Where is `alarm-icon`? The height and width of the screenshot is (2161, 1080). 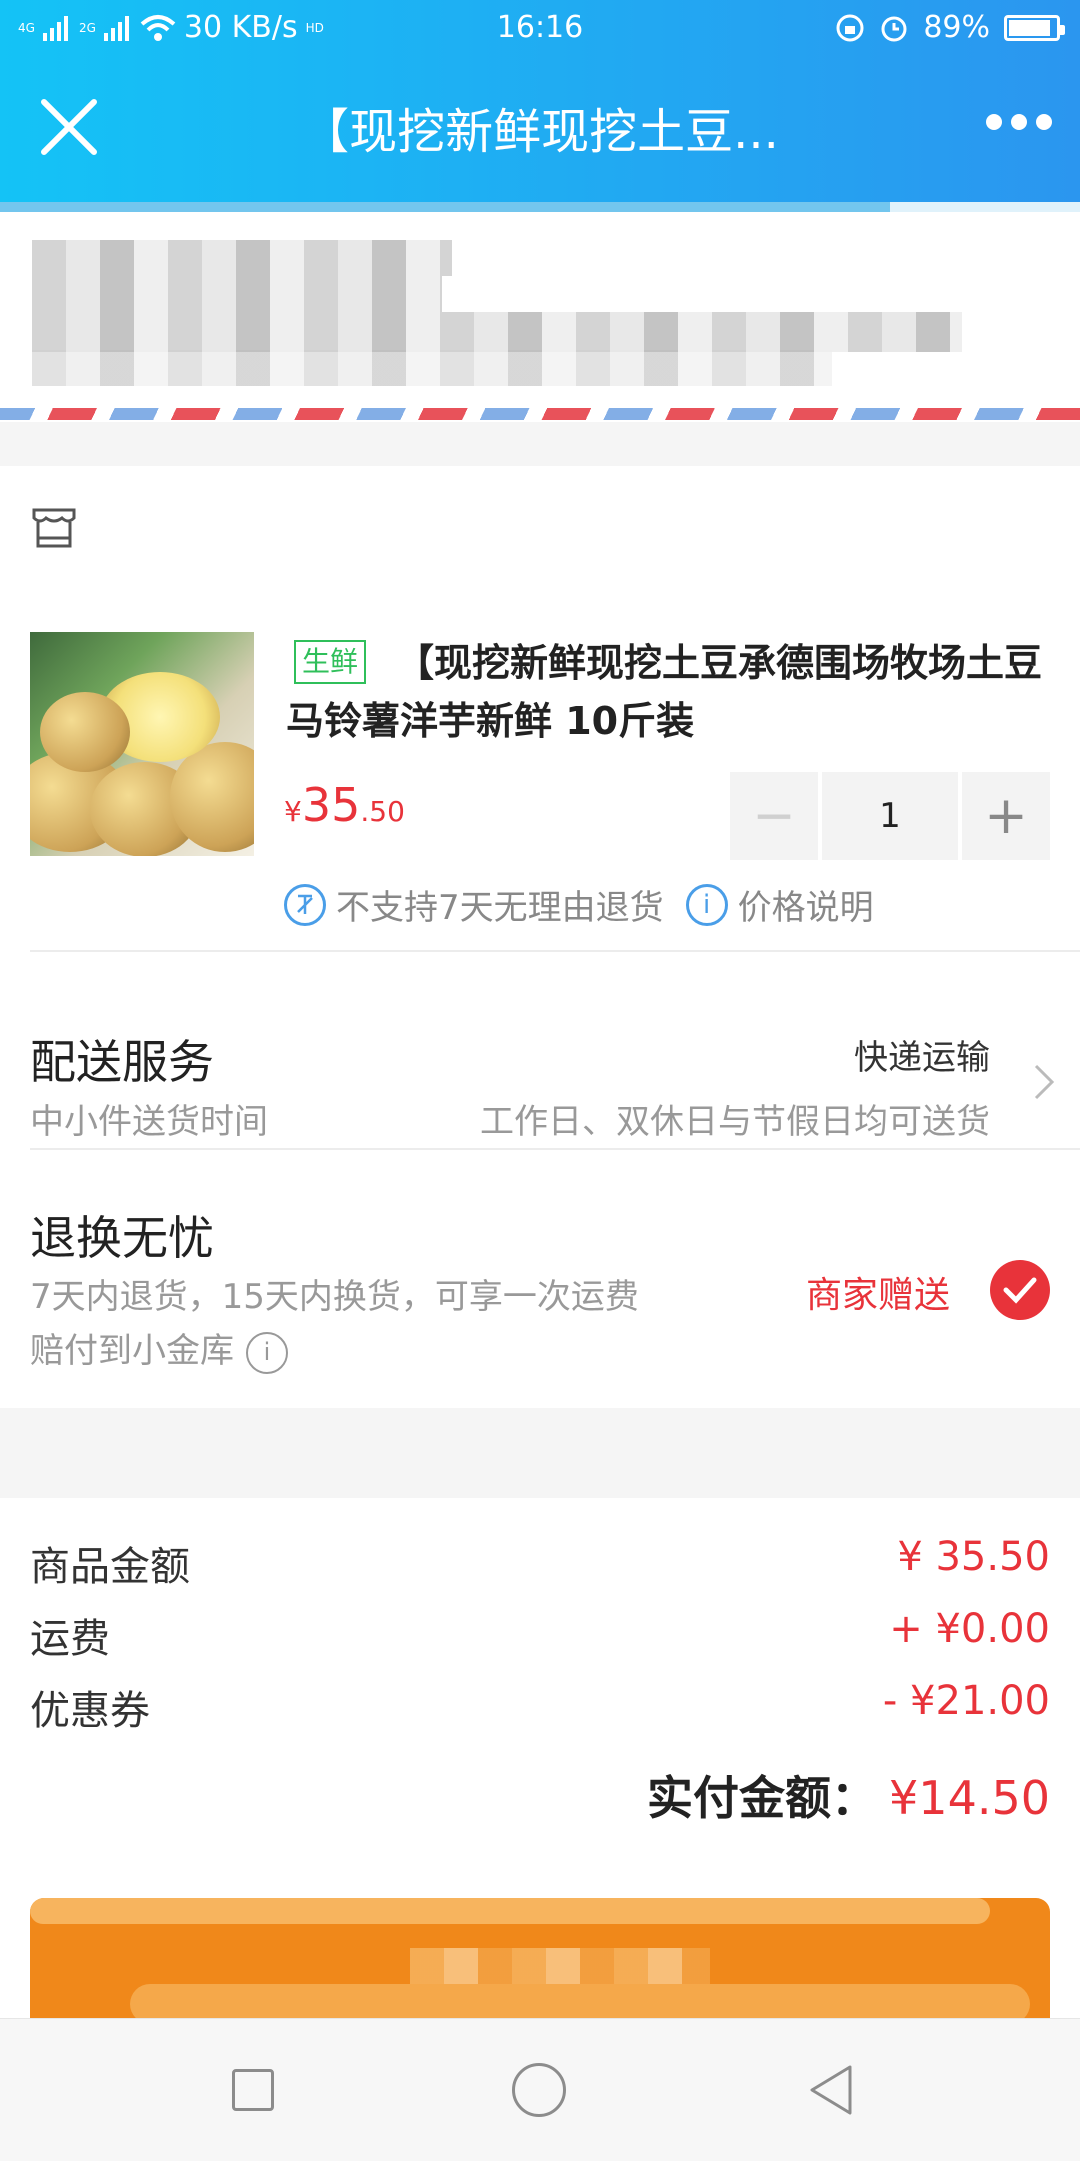 alarm-icon is located at coordinates (894, 28).